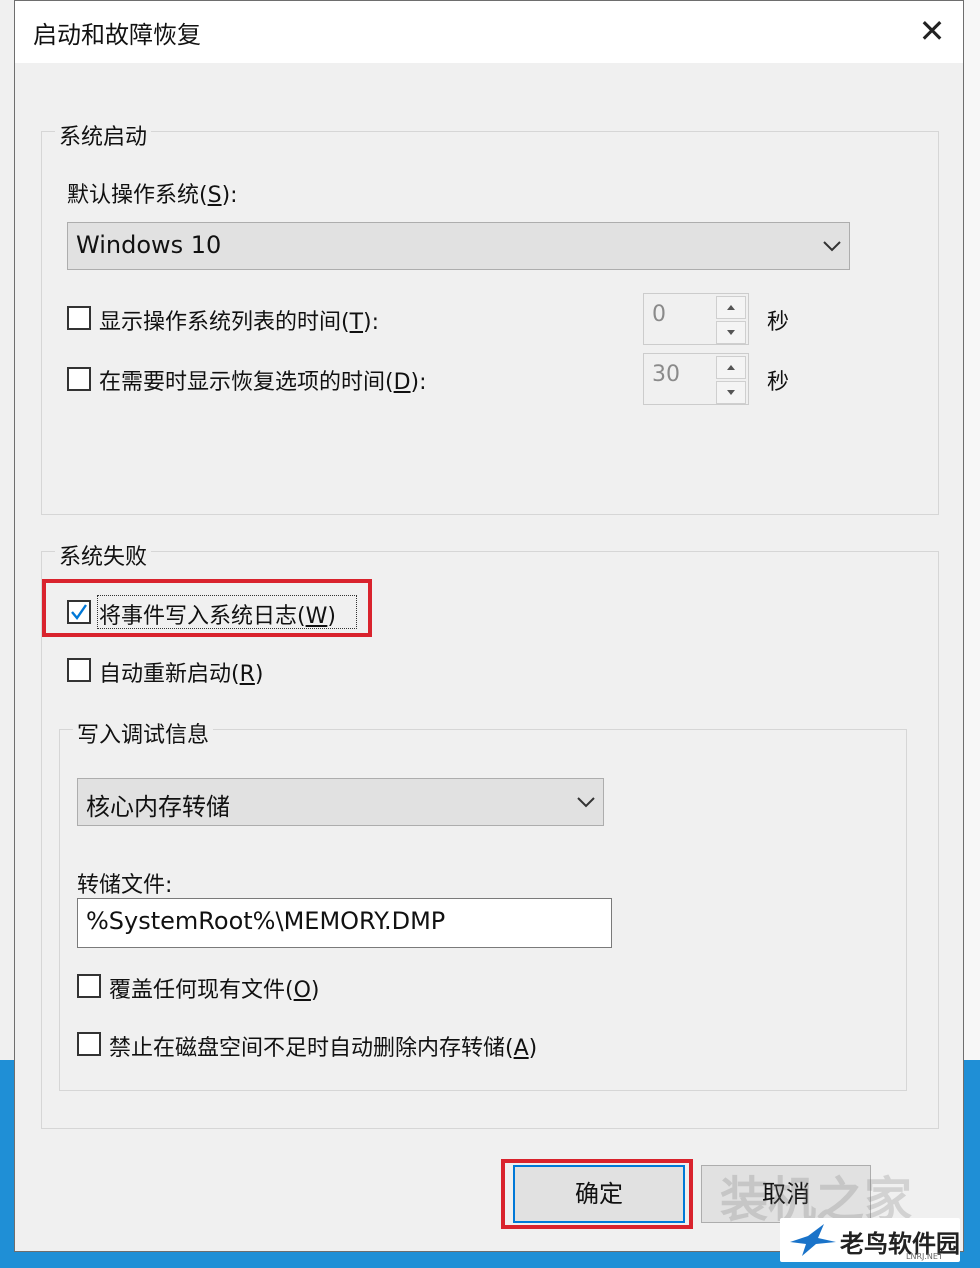  Describe the element at coordinates (666, 374) in the screenshot. I see `recovery-time-value: 30` at that location.